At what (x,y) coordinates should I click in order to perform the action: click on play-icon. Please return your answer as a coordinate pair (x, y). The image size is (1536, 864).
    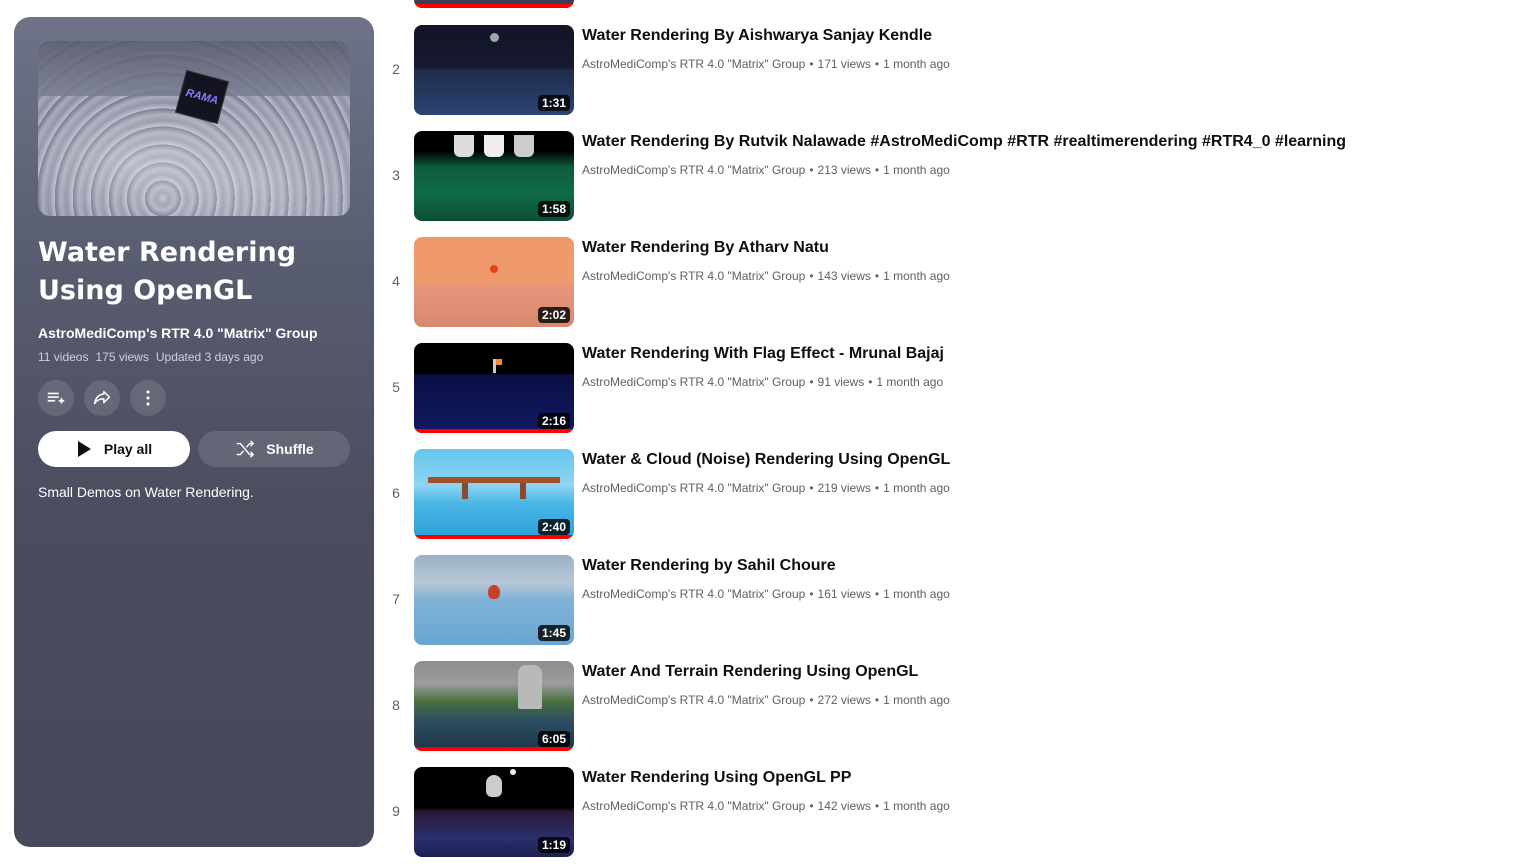
    Looking at the image, I should click on (84, 449).